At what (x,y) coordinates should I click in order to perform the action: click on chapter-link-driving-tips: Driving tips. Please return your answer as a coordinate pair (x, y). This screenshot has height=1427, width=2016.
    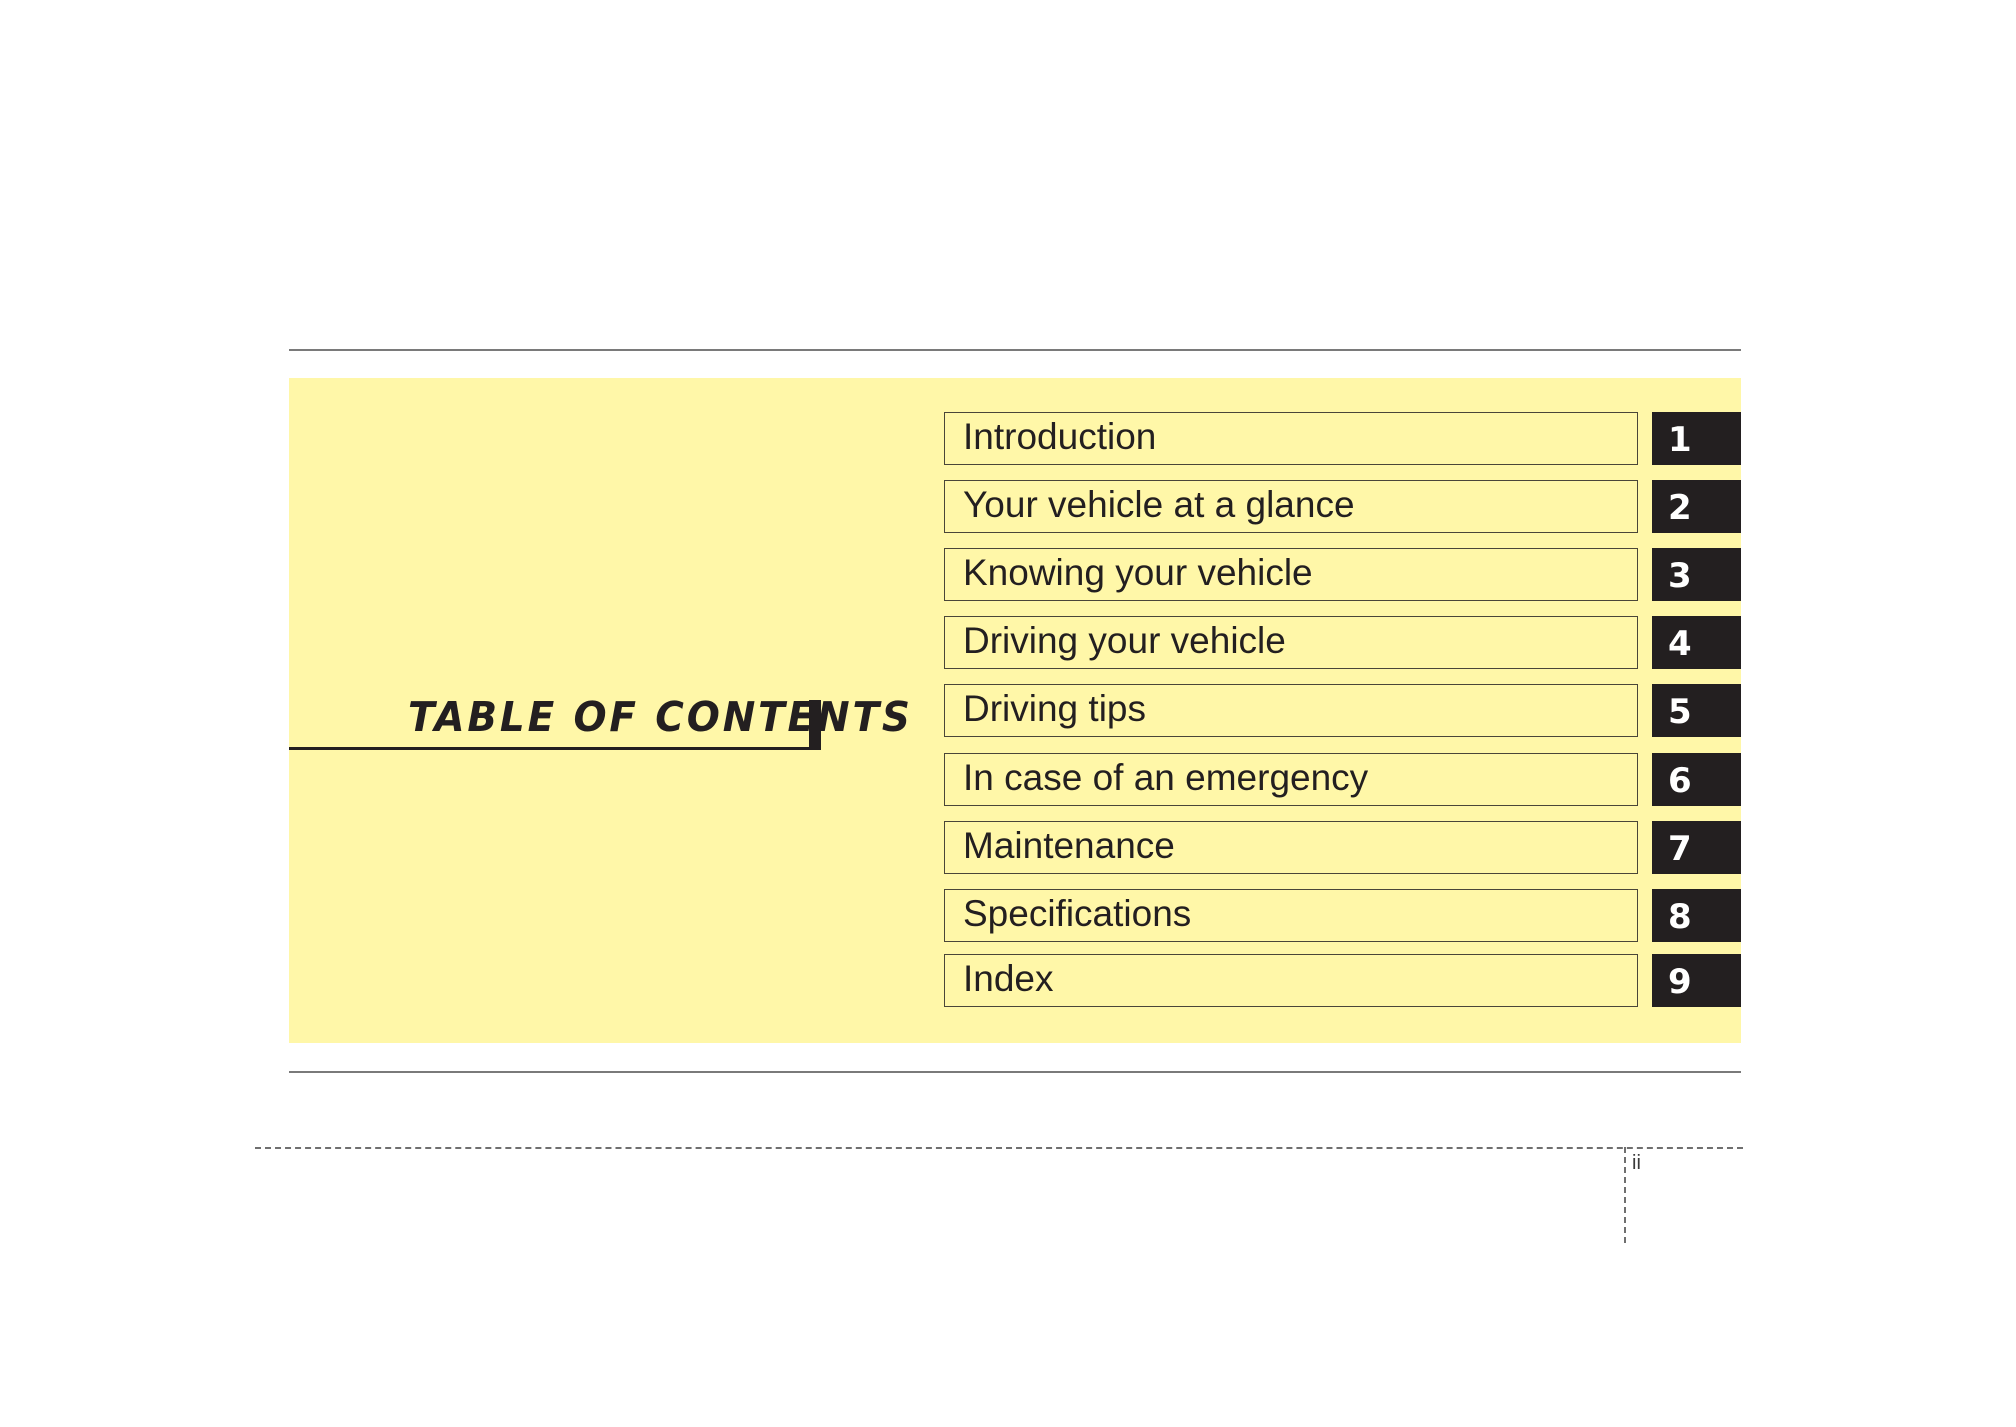
    Looking at the image, I should click on (1291, 710).